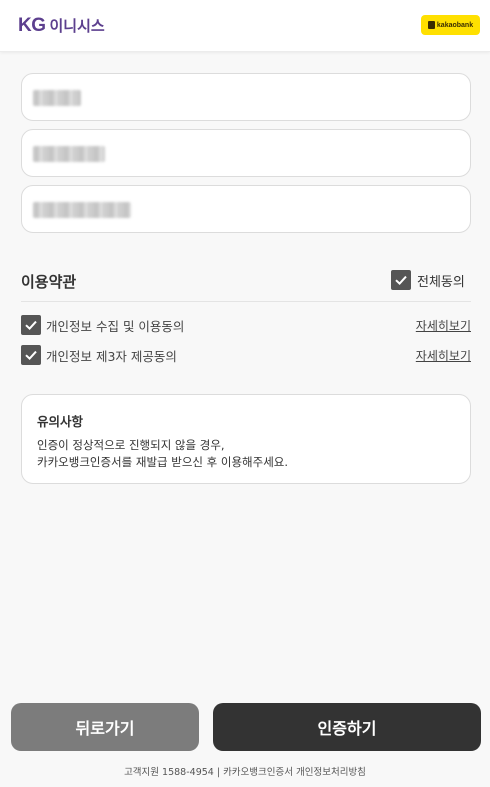 The image size is (490, 787). I want to click on kakaobank-badge: kakaobank, so click(450, 25).